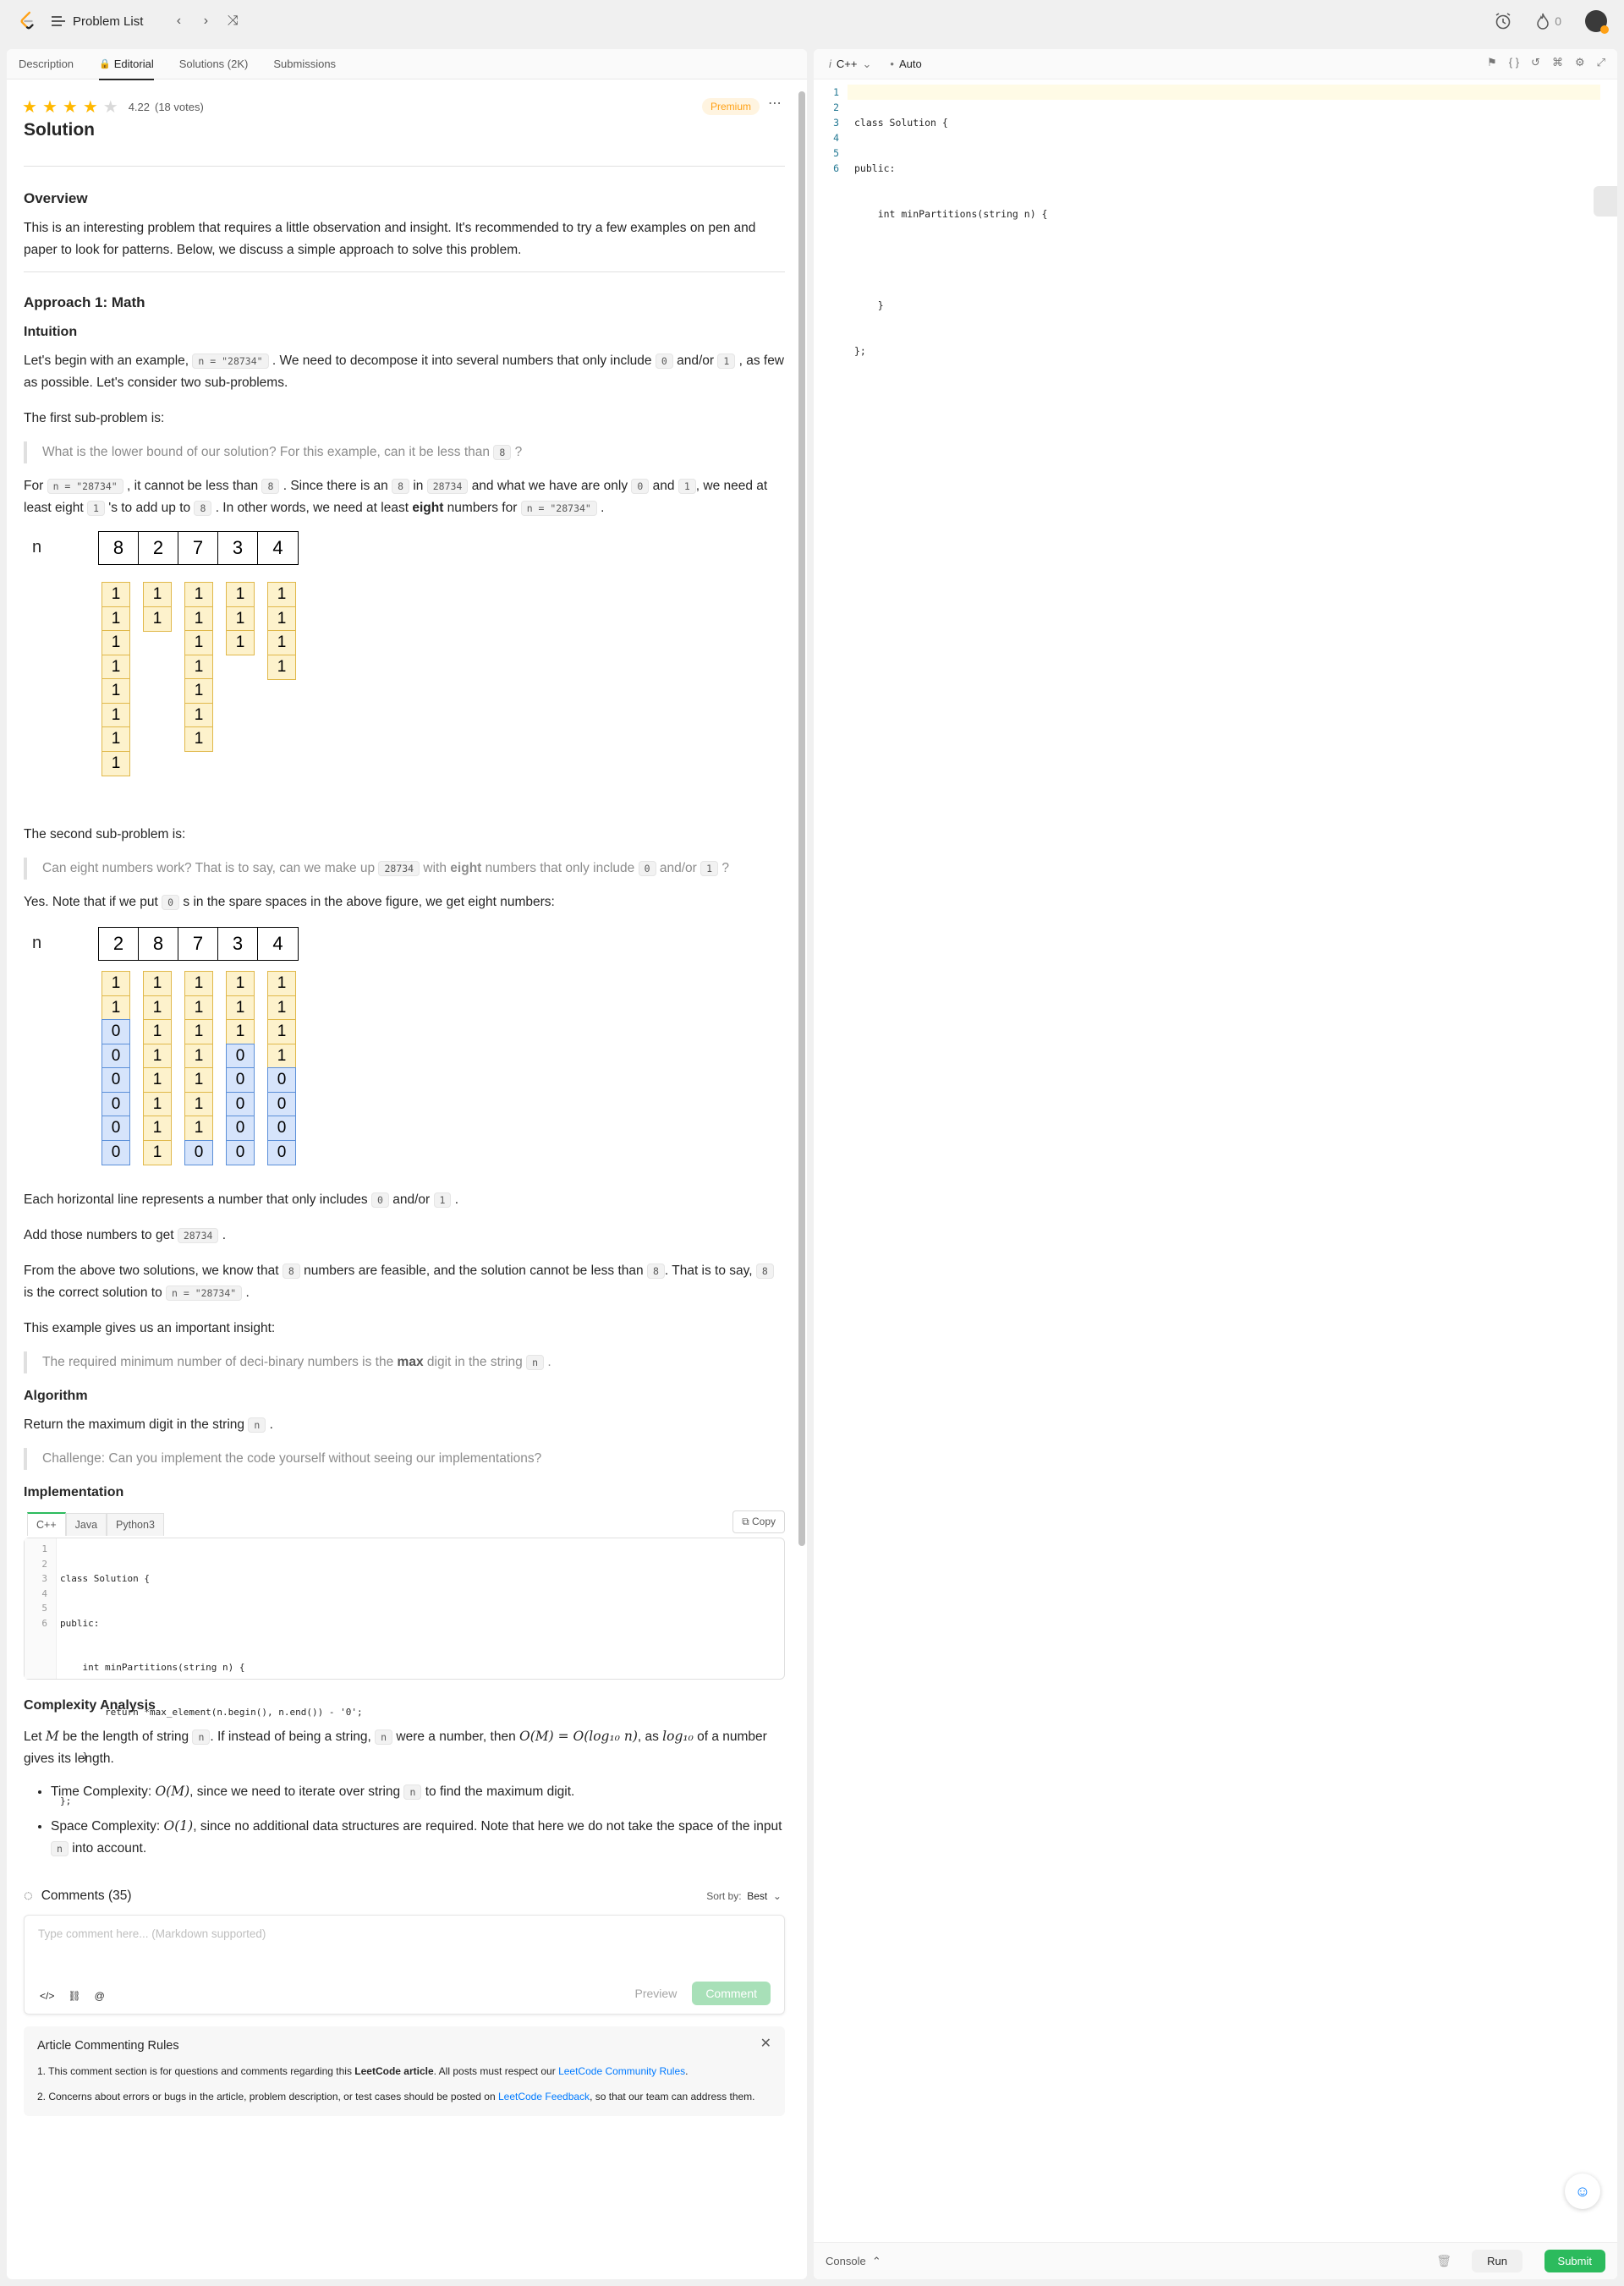 Image resolution: width=1624 pixels, height=2286 pixels. I want to click on digit-column: 11100000, so click(241, 1068).